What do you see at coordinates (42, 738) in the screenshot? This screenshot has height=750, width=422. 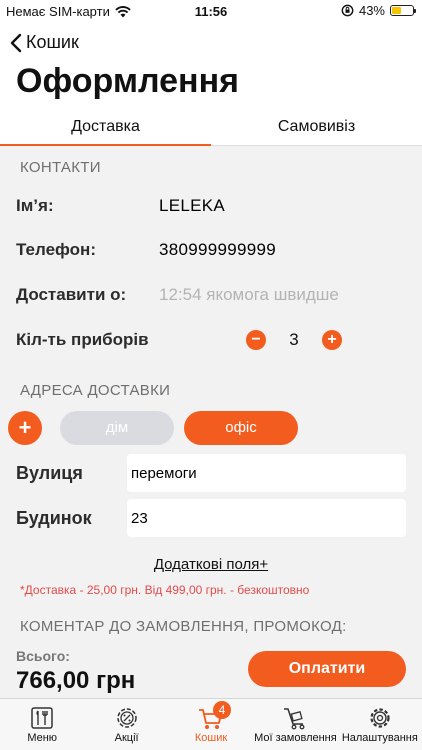 I see `tabbar-label-menu: Меню` at bounding box center [42, 738].